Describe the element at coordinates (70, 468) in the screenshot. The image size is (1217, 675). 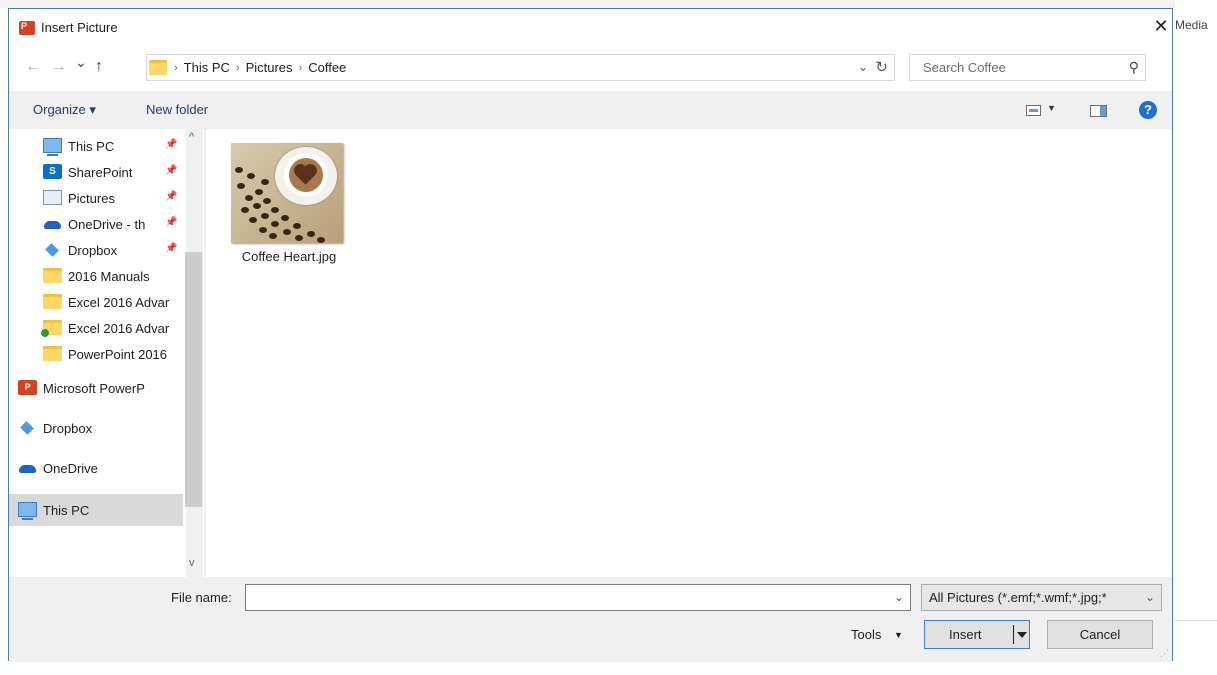
I see `sidebar-item-label: OneDrive` at that location.